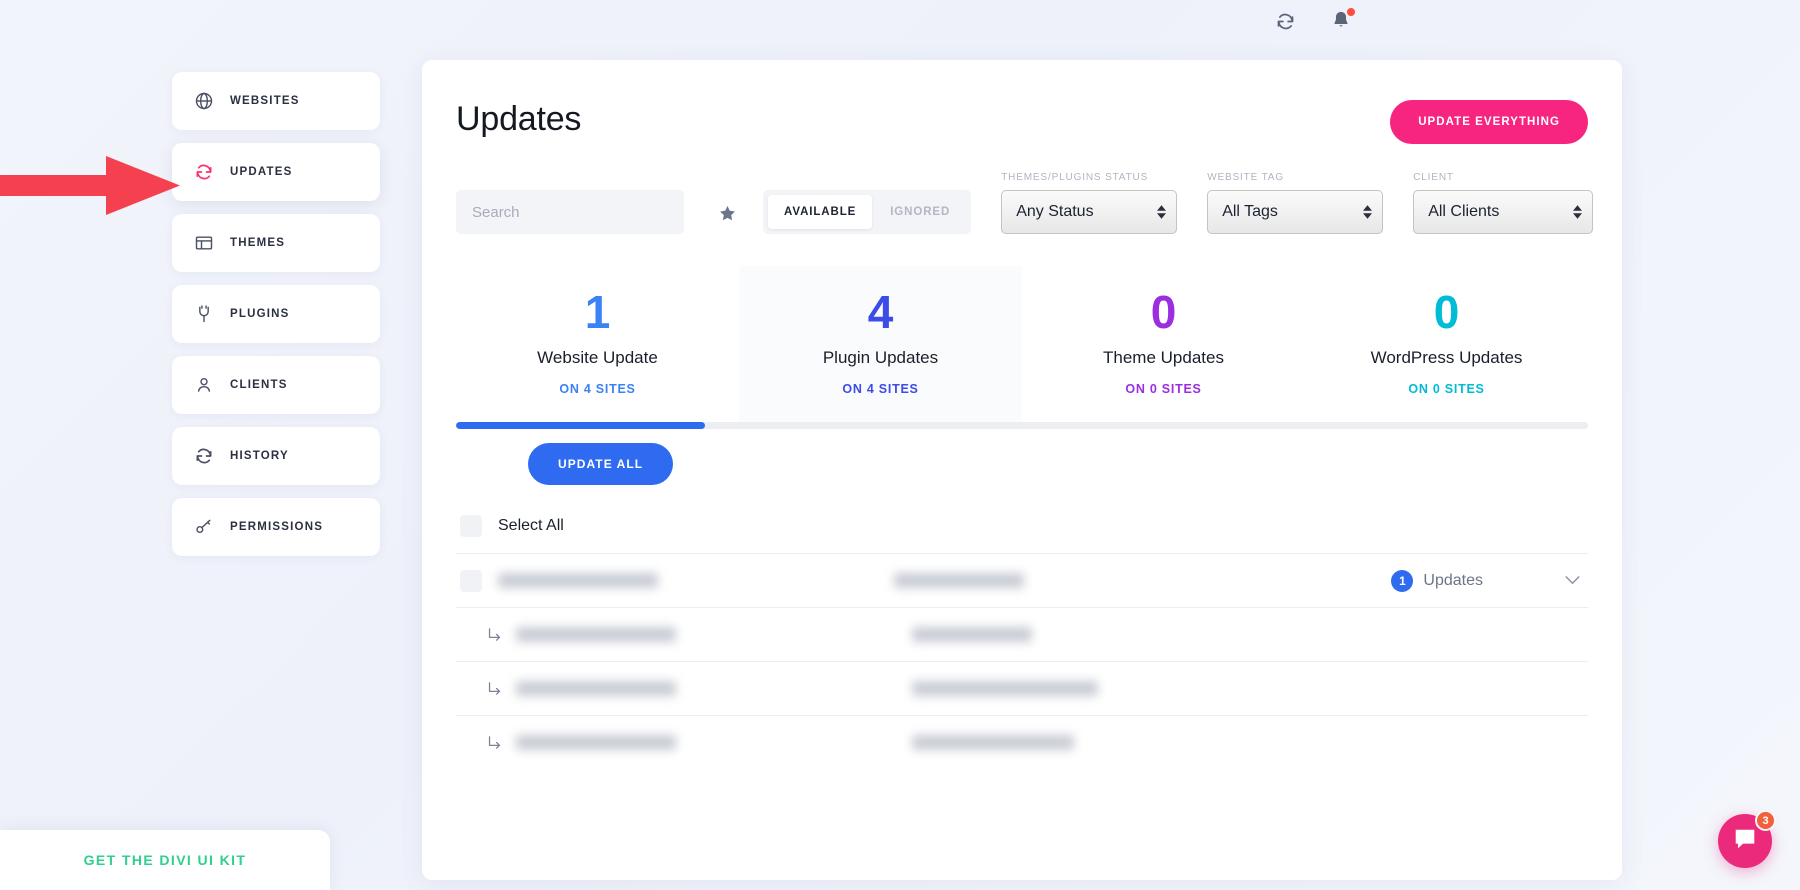 The image size is (1800, 890). What do you see at coordinates (204, 385) in the screenshot?
I see `user-icon` at bounding box center [204, 385].